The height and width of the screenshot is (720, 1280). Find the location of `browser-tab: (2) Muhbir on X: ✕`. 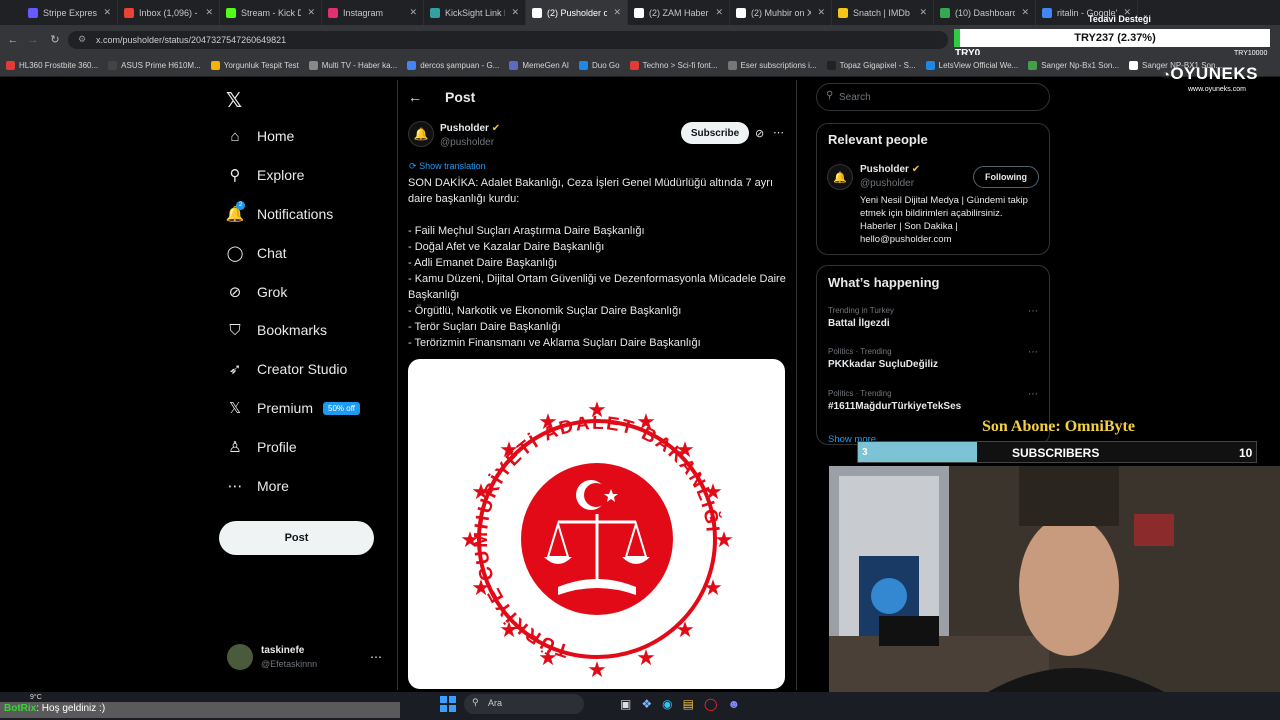

browser-tab: (2) Muhbir on X: ✕ is located at coordinates (781, 12).